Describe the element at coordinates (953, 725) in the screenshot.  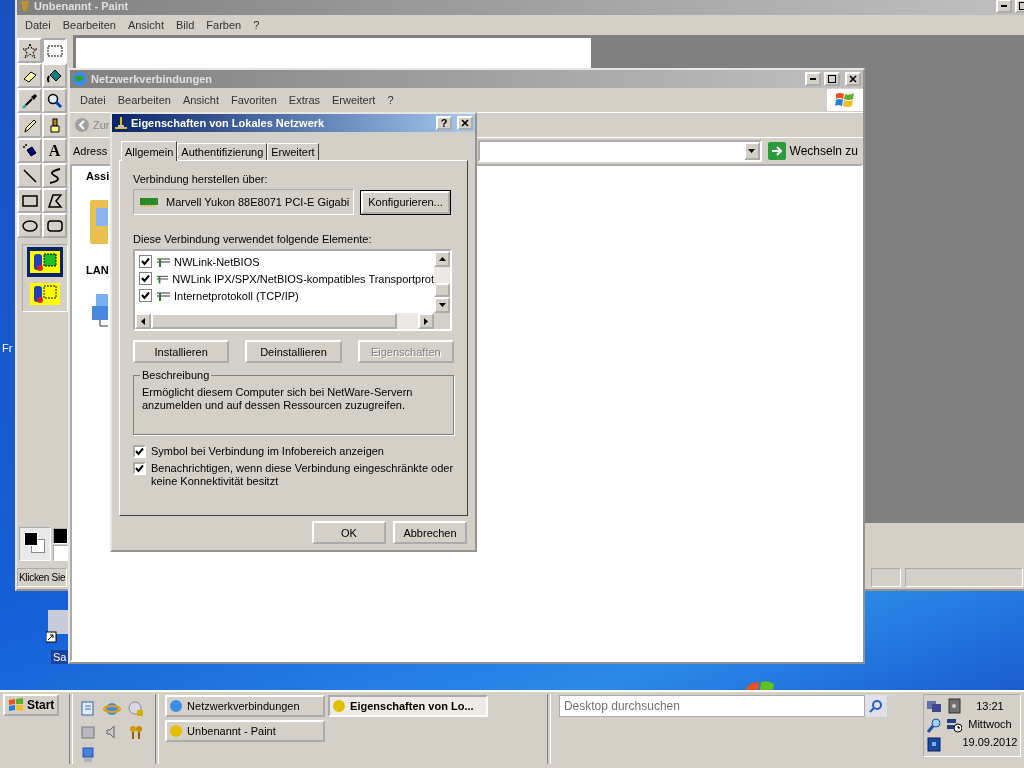
I see `clock-icon` at that location.